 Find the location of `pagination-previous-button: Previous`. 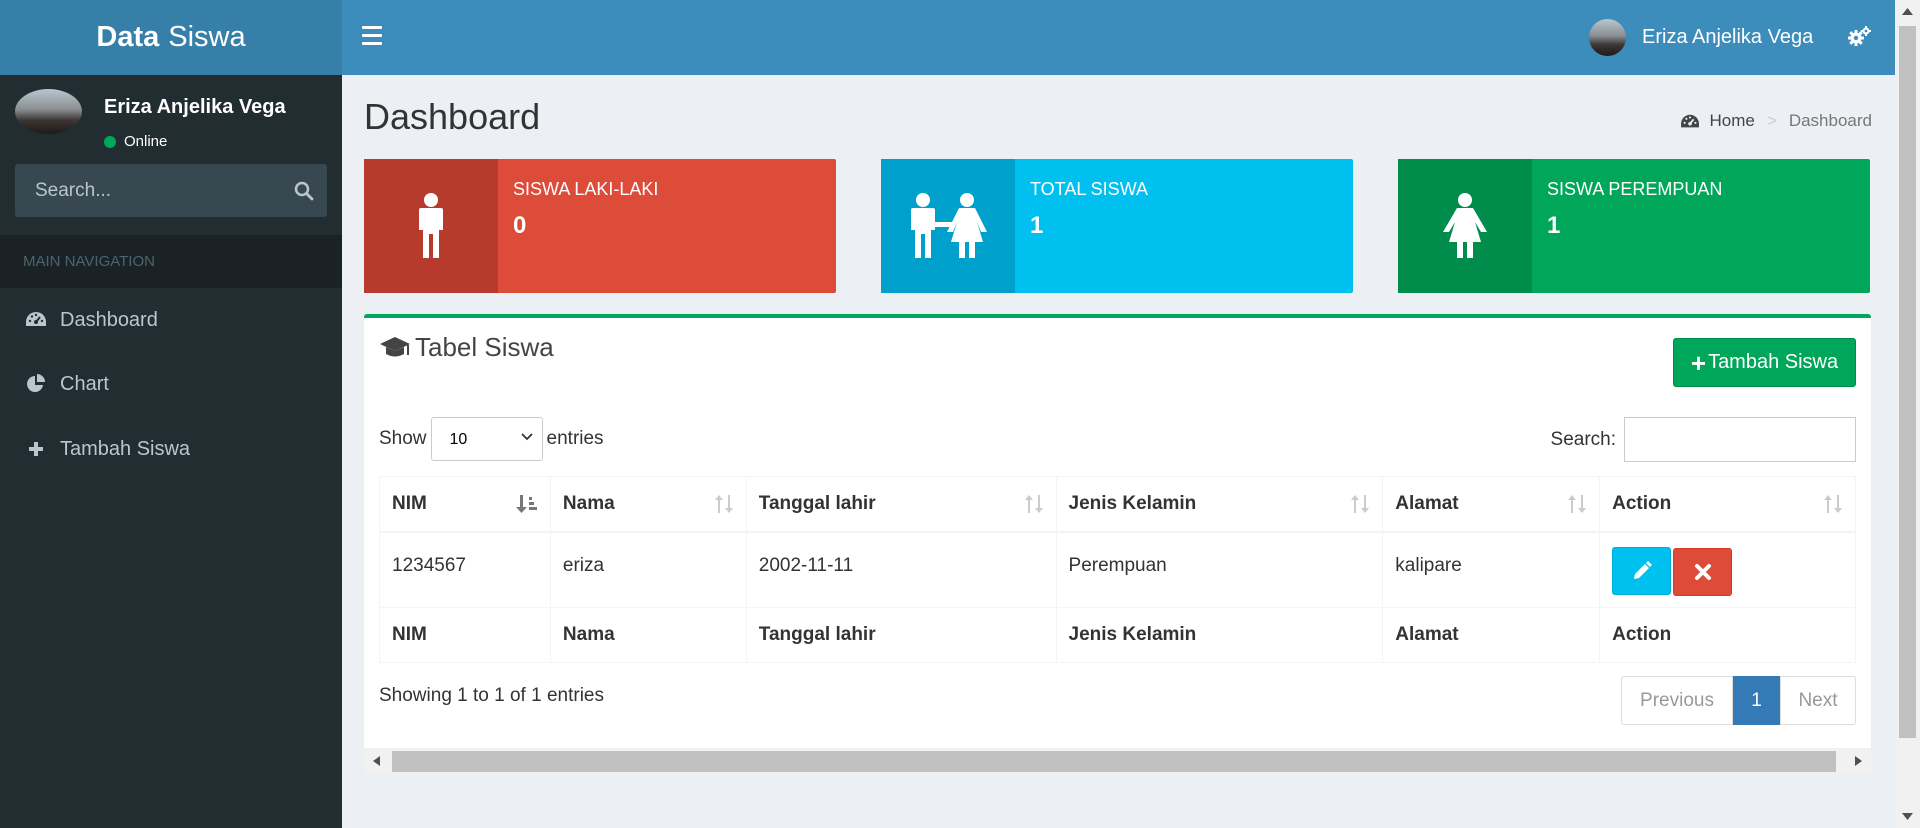

pagination-previous-button: Previous is located at coordinates (1677, 700).